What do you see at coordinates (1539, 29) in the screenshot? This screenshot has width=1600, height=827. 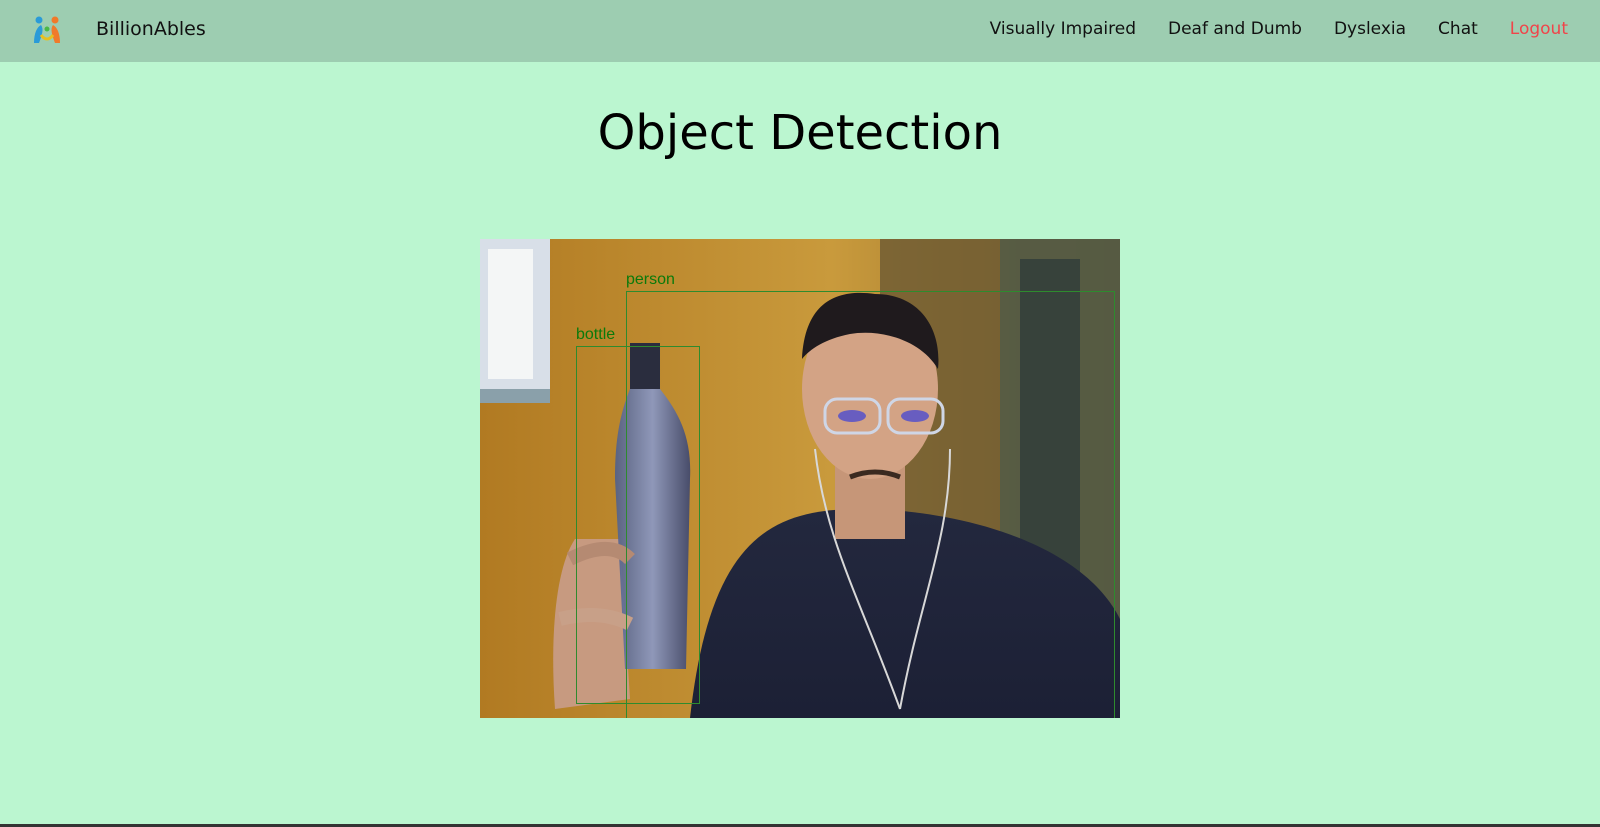 I see `nav-logout: Logout` at bounding box center [1539, 29].